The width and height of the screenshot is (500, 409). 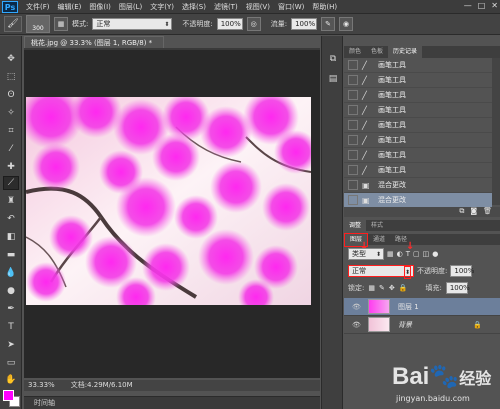 I want to click on snapshot-camera-icon: ◙, so click(x=473, y=212).